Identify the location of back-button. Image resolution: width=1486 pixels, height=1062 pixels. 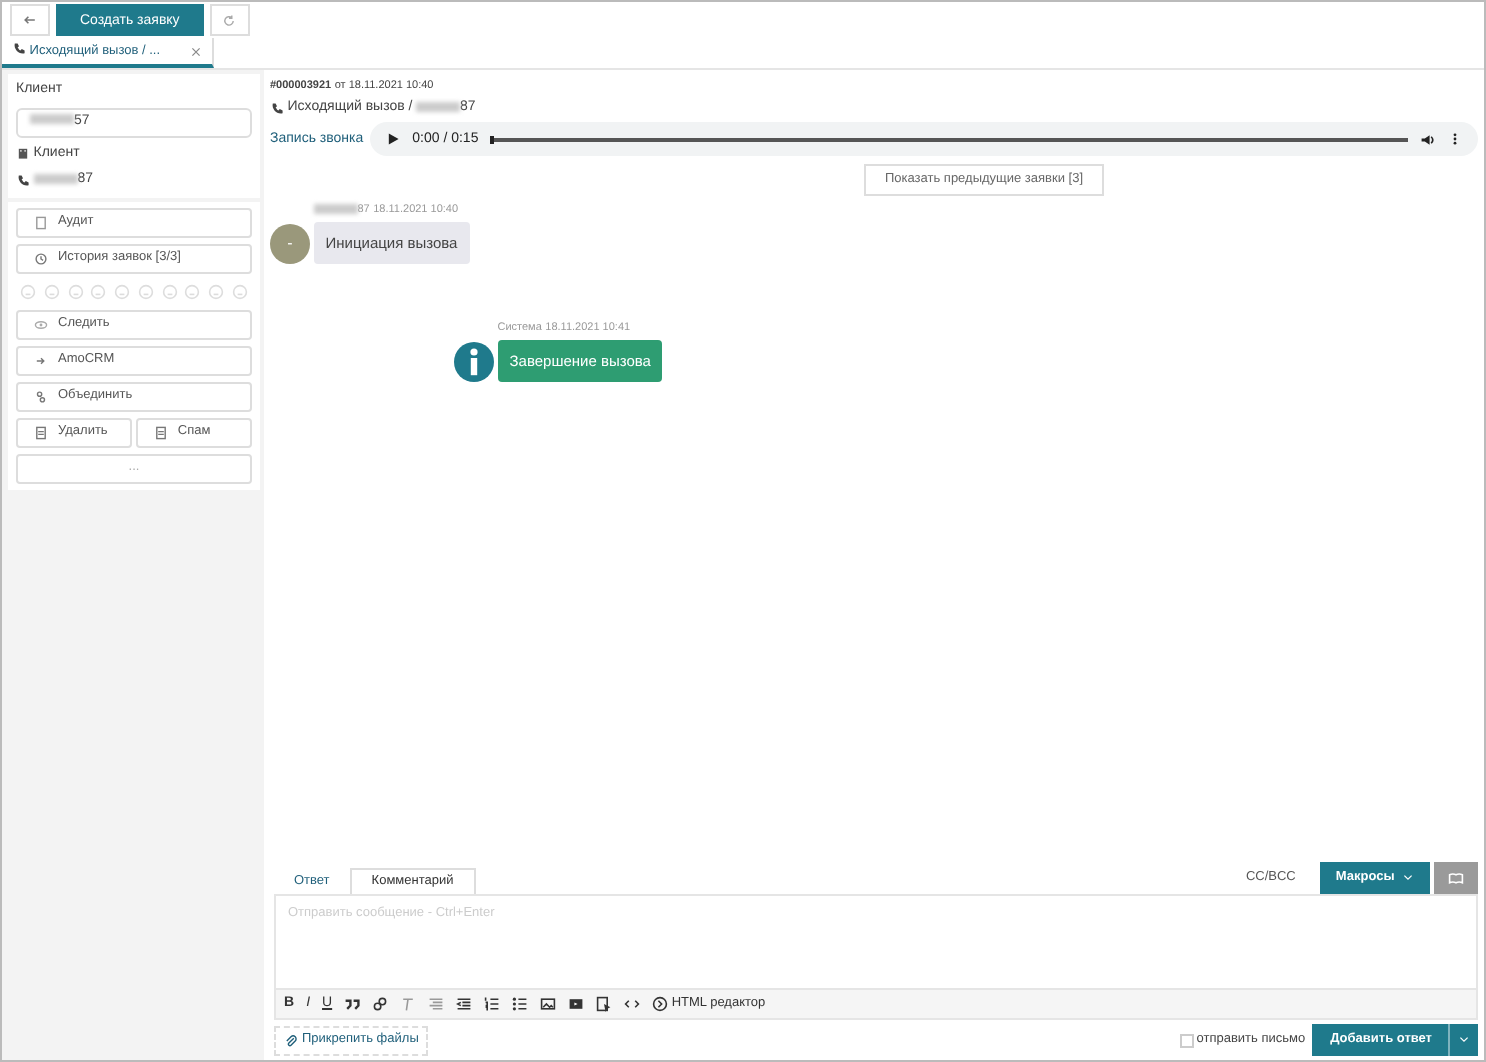
(30, 20).